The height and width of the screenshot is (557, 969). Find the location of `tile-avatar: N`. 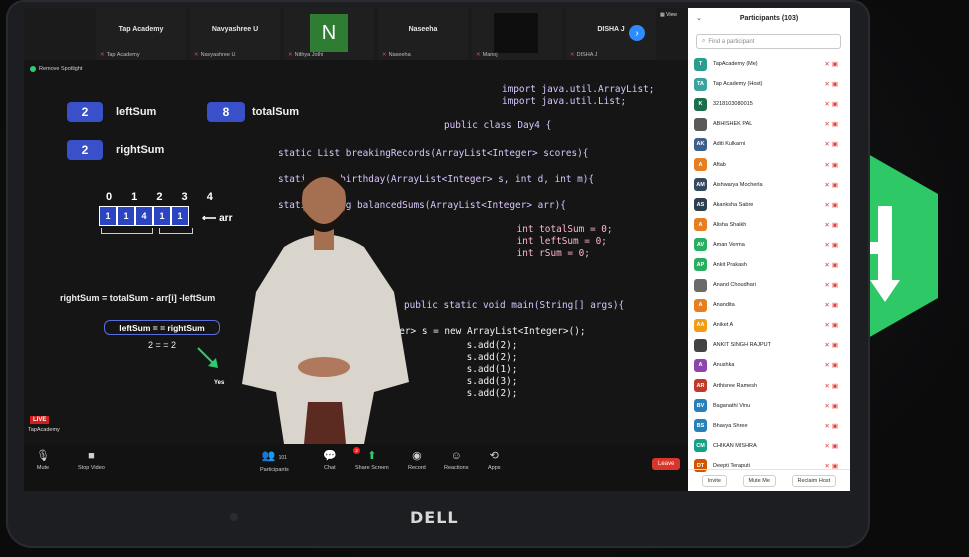

tile-avatar: N is located at coordinates (329, 33).